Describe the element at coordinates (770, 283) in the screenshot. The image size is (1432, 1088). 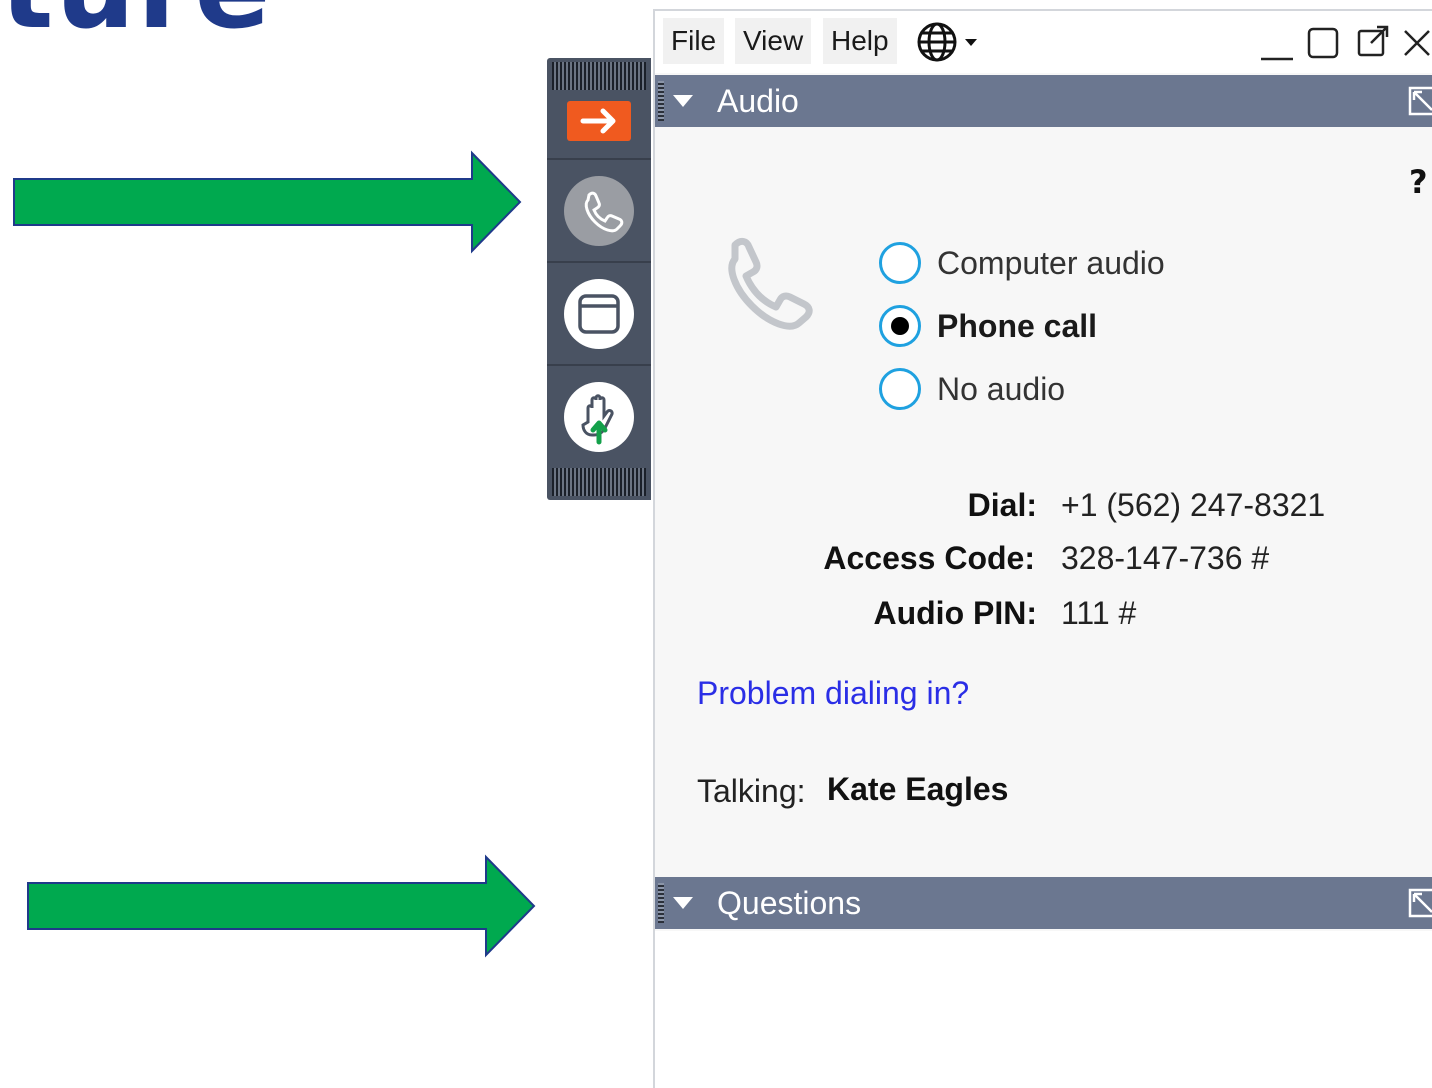
I see `phone-large-icon` at that location.